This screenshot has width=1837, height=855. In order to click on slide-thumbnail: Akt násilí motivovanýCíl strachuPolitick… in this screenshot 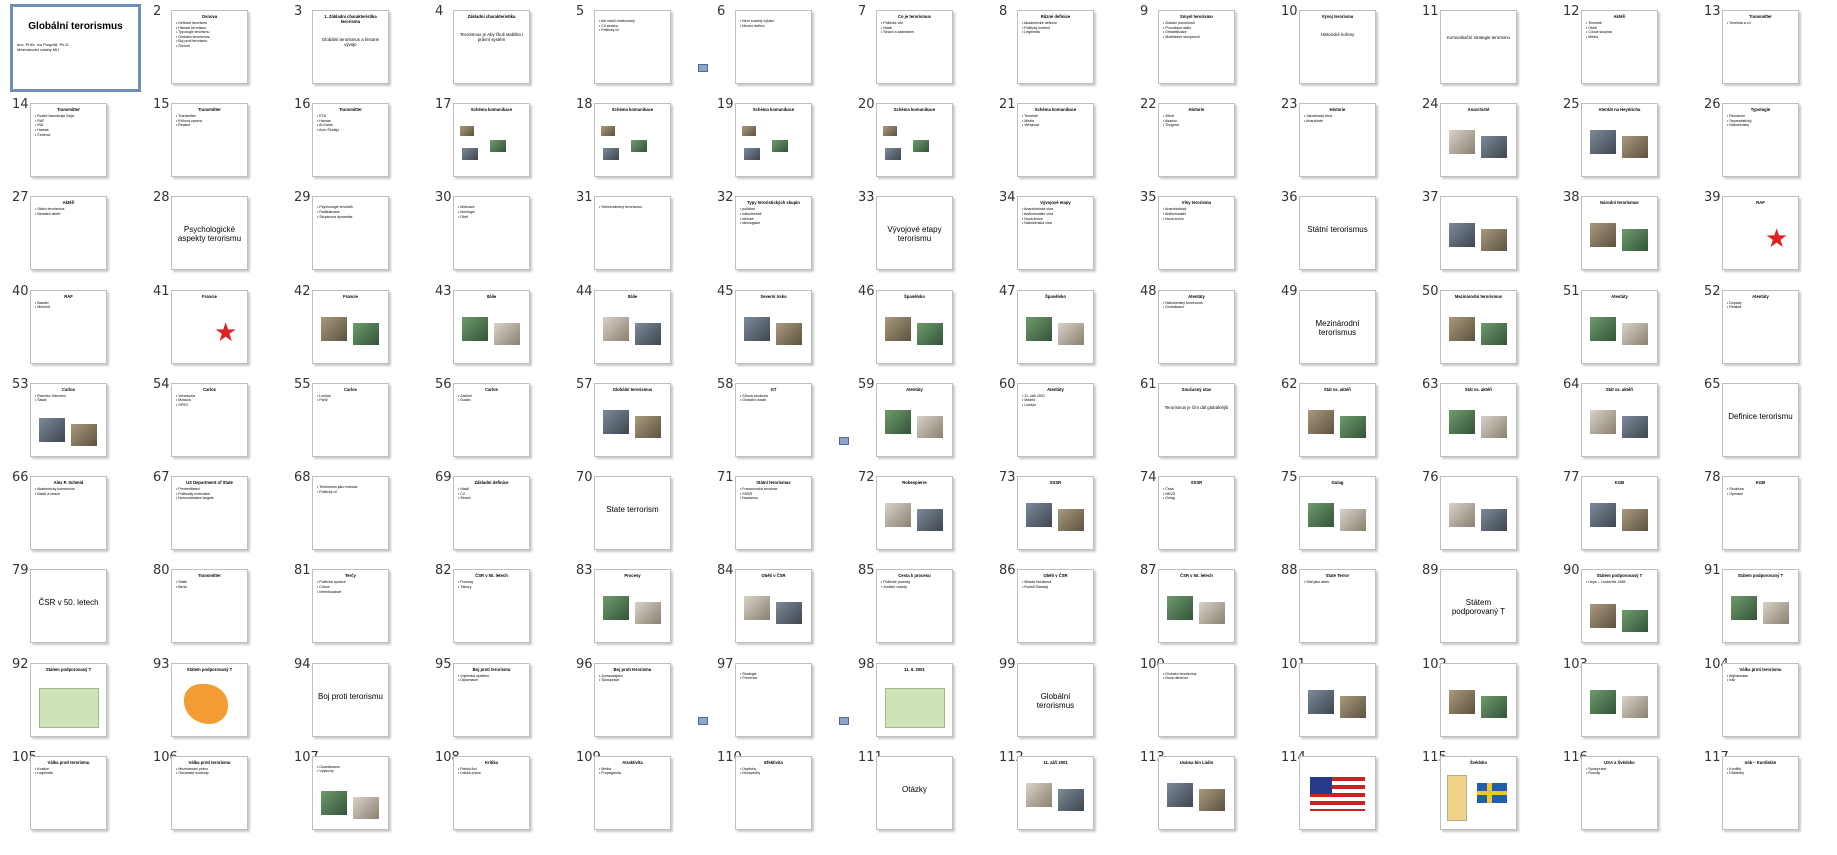, I will do `click(632, 47)`.